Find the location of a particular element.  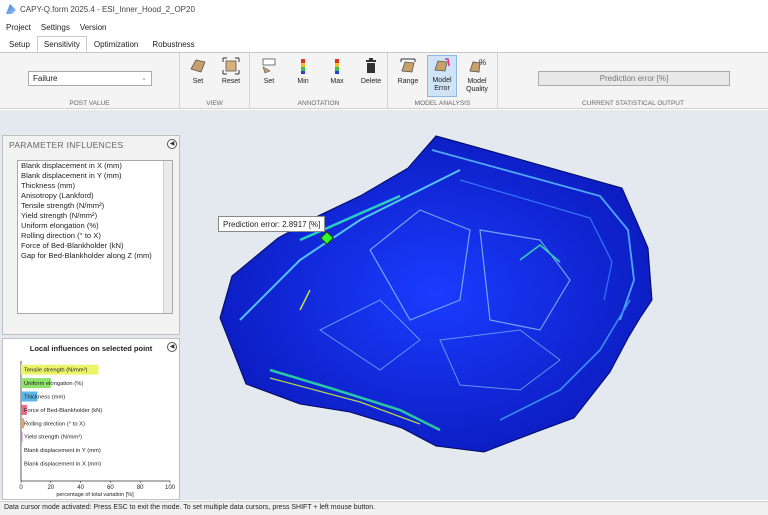

model-error-button: Model Error is located at coordinates (442, 76).